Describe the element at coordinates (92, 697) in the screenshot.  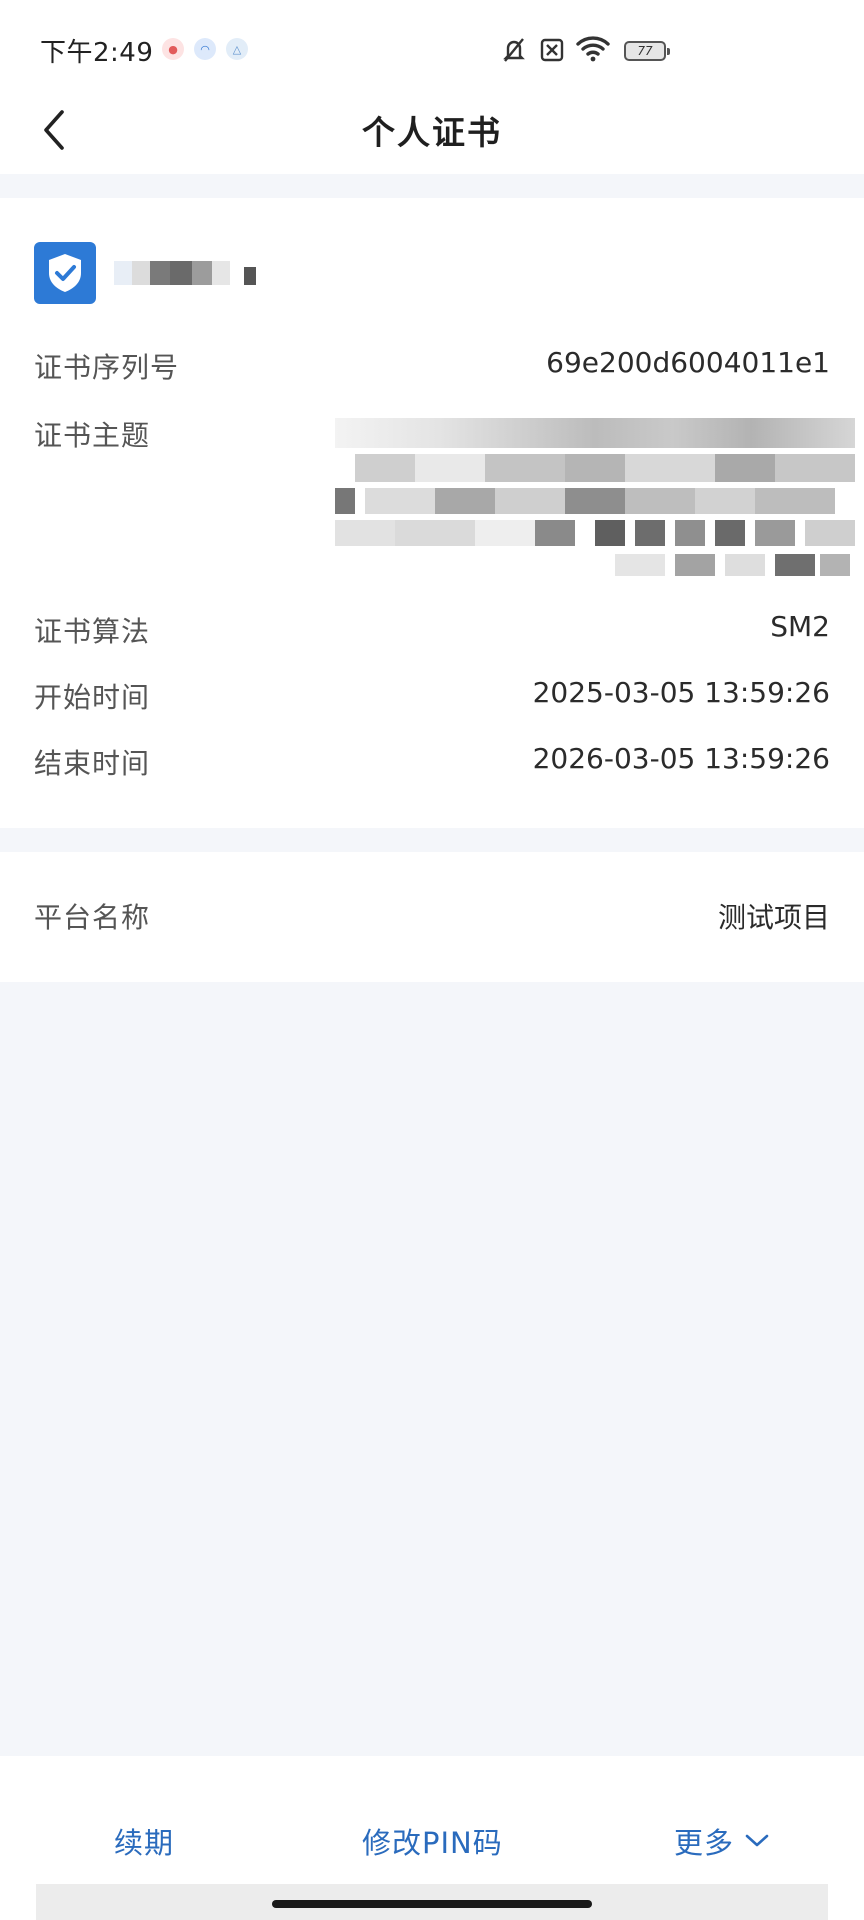
I see `start-time-label: 开始时间` at that location.